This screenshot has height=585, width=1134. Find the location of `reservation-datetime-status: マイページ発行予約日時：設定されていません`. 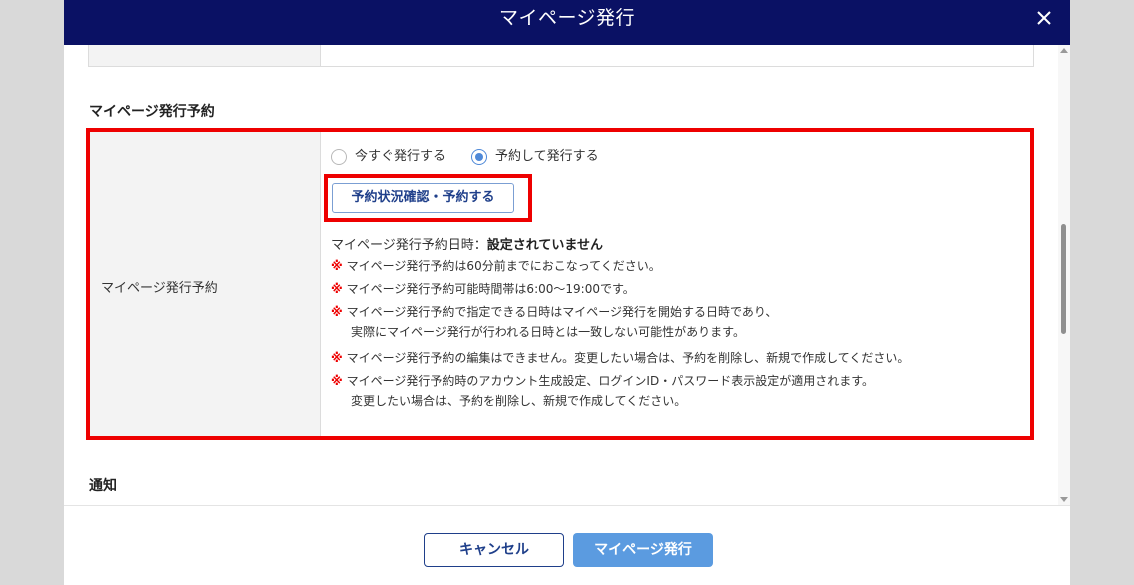

reservation-datetime-status: マイページ発行予約日時：設定されていません is located at coordinates (467, 243).